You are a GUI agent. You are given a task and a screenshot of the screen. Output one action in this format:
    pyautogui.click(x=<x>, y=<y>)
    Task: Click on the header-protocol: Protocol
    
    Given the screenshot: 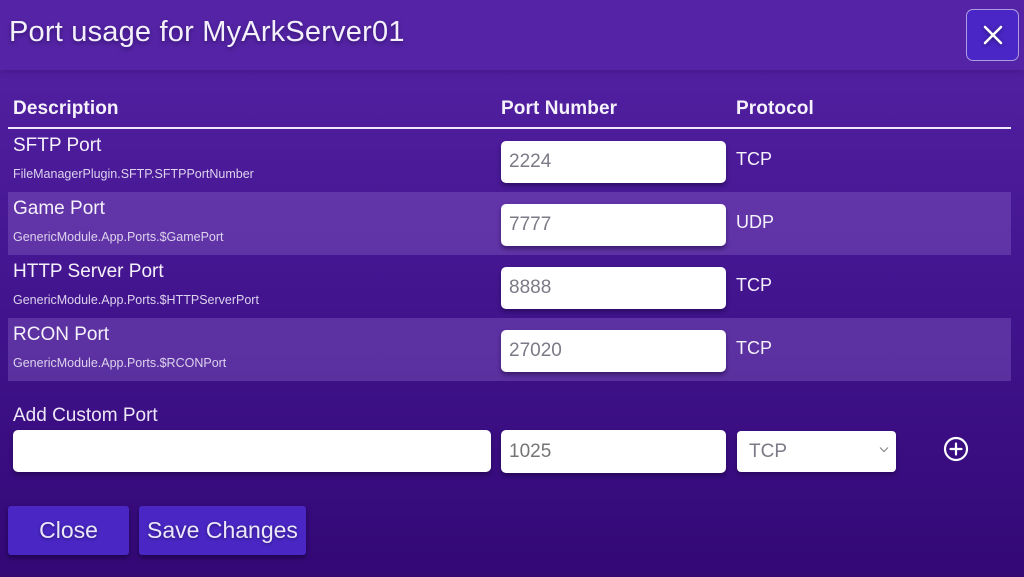 What is the action you would take?
    pyautogui.click(x=775, y=108)
    